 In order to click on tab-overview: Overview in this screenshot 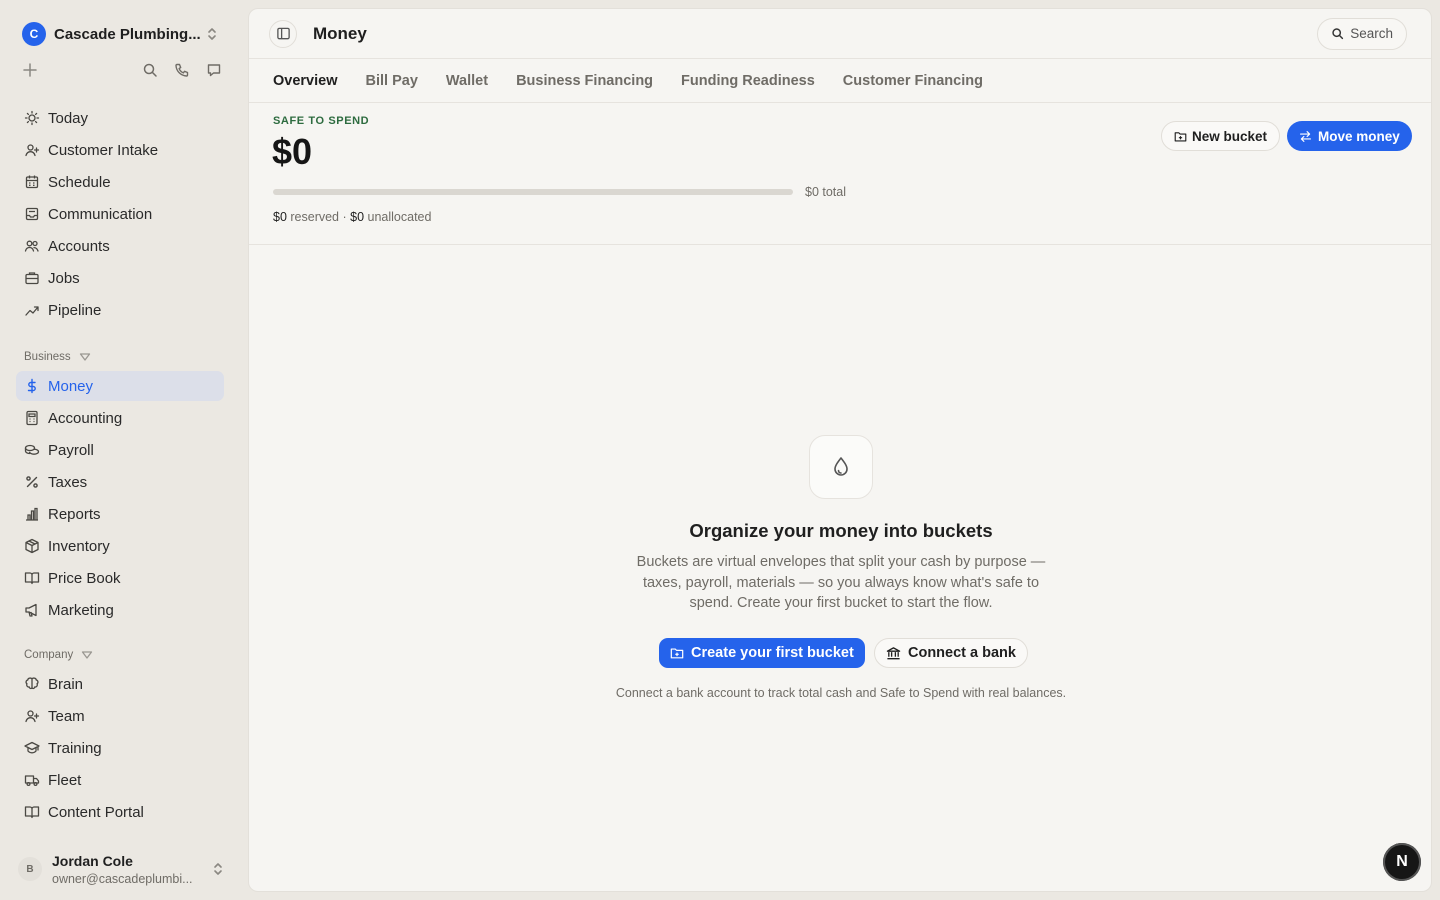, I will do `click(305, 81)`.